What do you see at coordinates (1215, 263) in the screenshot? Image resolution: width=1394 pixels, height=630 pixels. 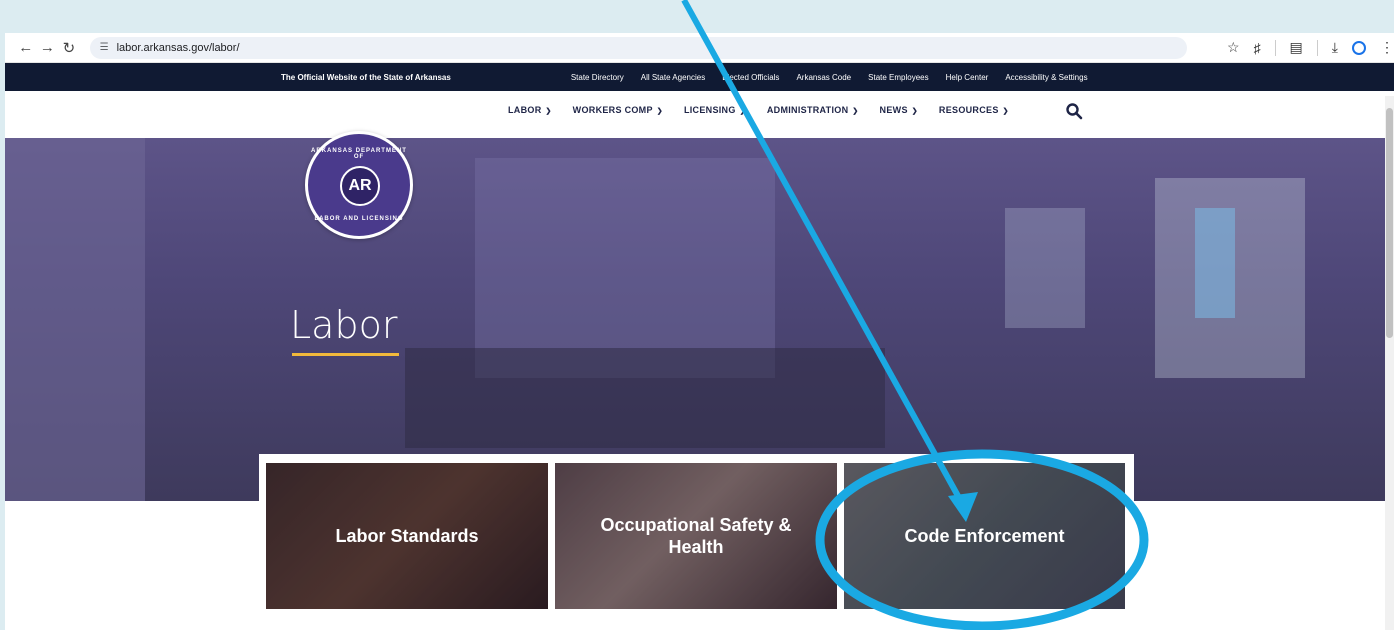 I see `hero-bg-art` at bounding box center [1215, 263].